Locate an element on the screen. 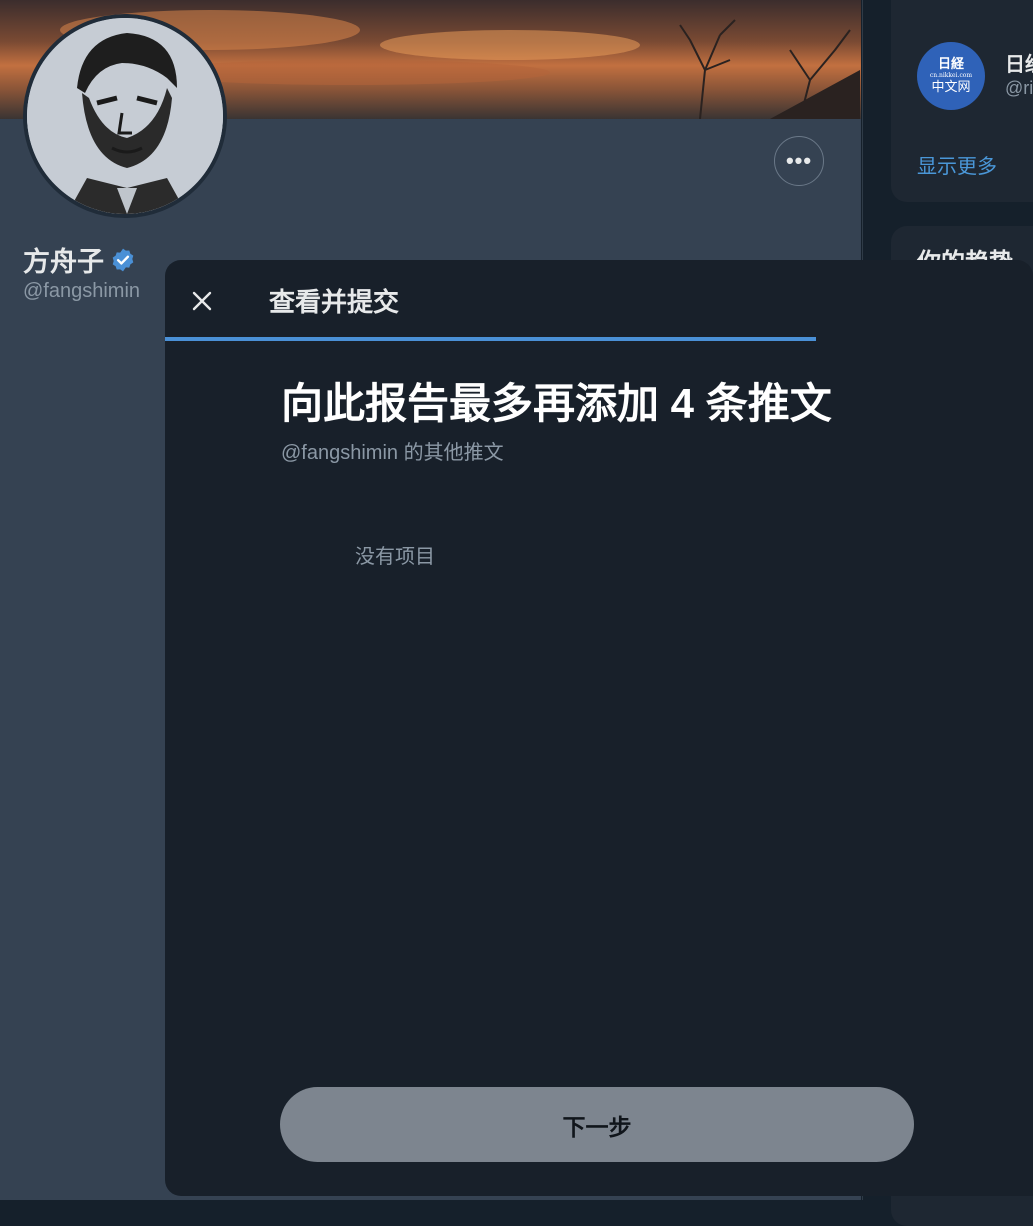 This screenshot has height=1226, width=1033. show-more-link: 显示更多 is located at coordinates (957, 164).